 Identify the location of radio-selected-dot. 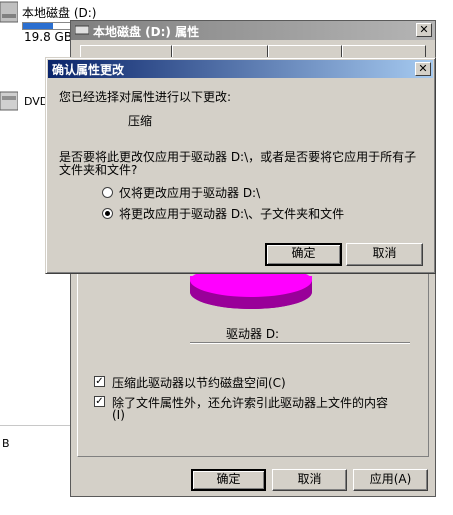
(107, 213).